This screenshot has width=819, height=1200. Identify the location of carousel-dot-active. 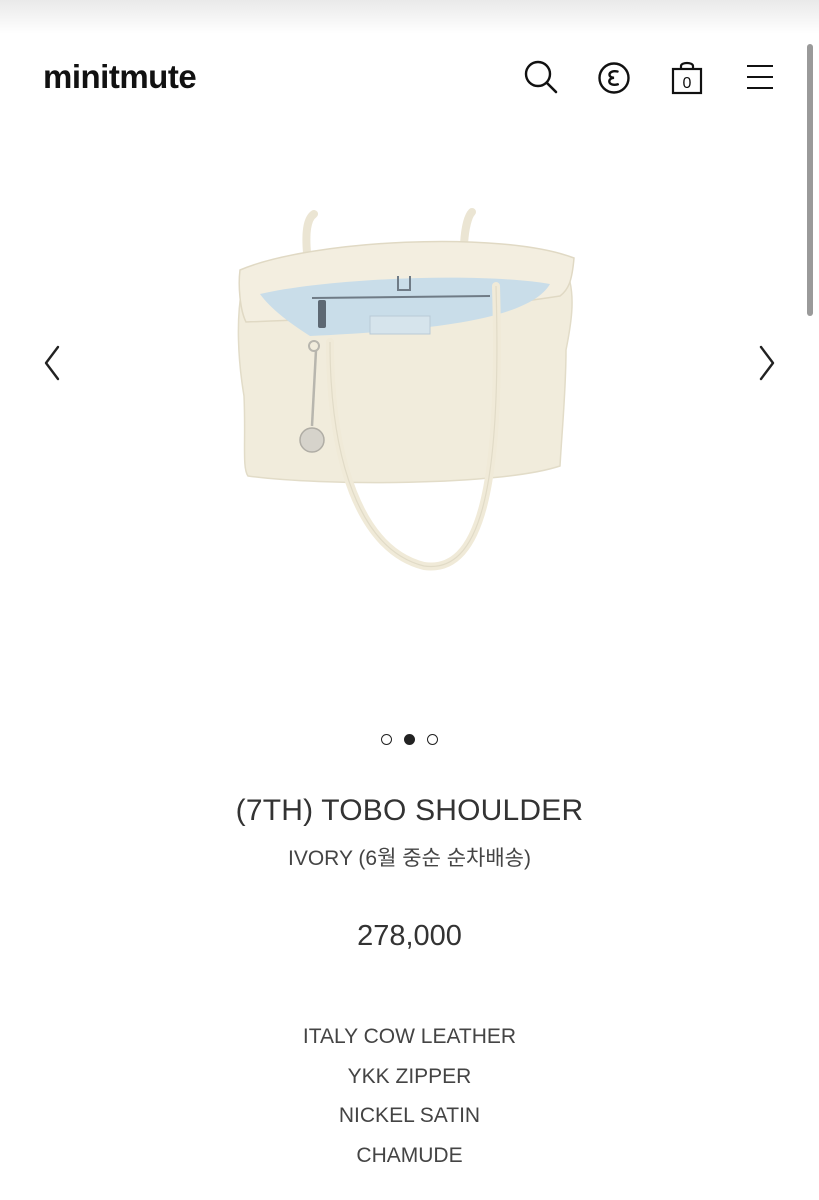
(409, 739).